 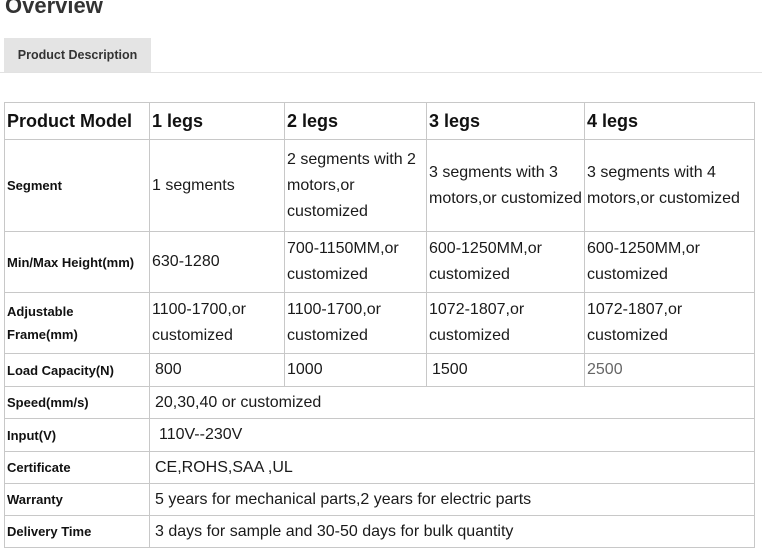 I want to click on column-header: Product Model, so click(x=77, y=121).